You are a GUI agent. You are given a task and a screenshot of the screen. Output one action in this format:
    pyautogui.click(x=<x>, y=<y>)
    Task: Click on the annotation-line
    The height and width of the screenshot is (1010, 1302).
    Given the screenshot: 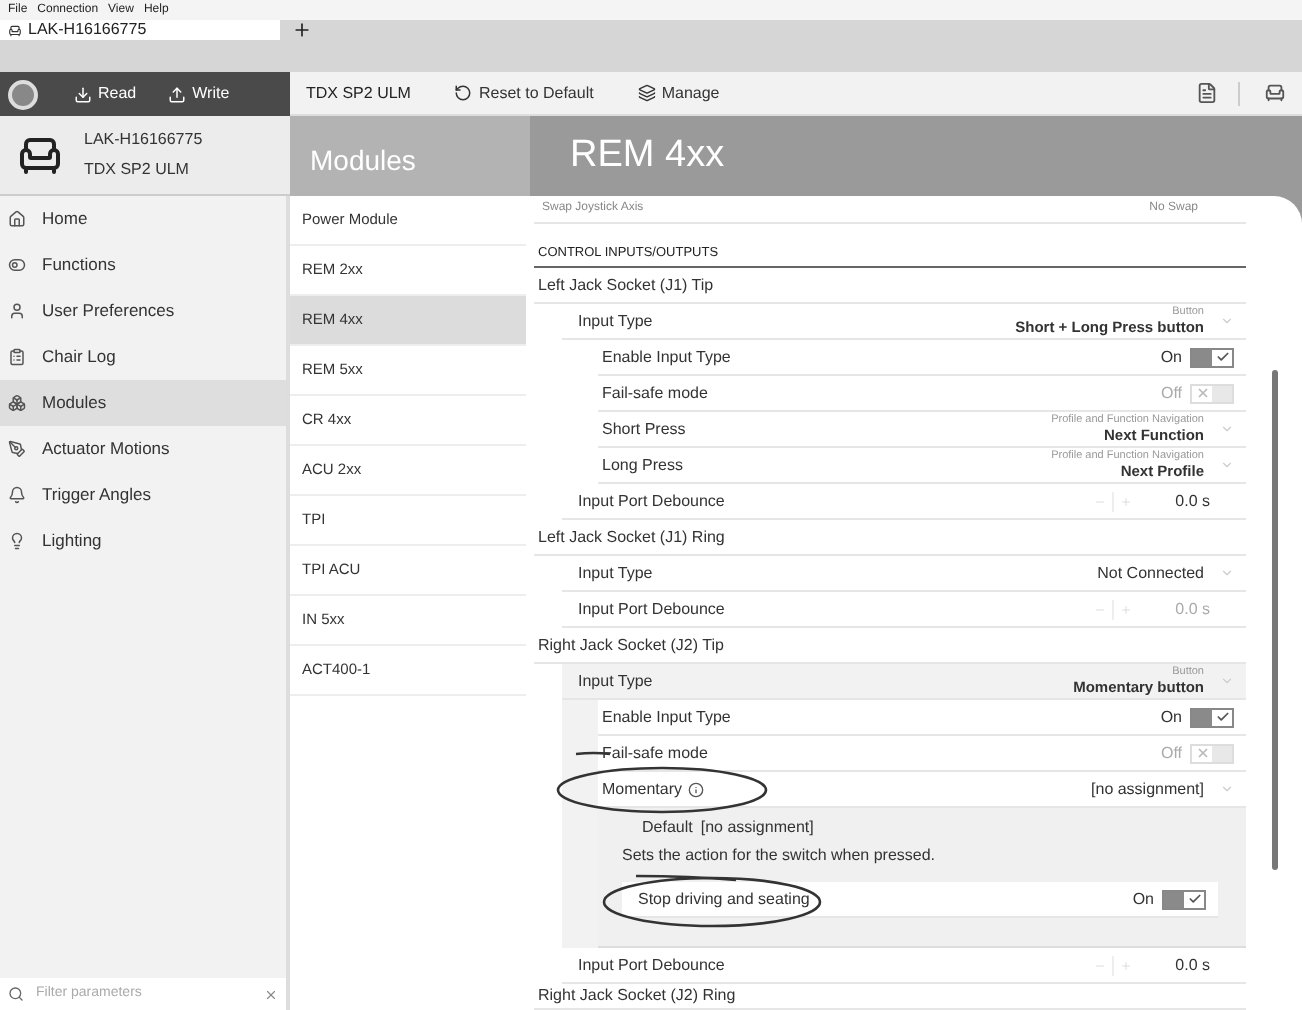 What is the action you would take?
    pyautogui.click(x=686, y=878)
    